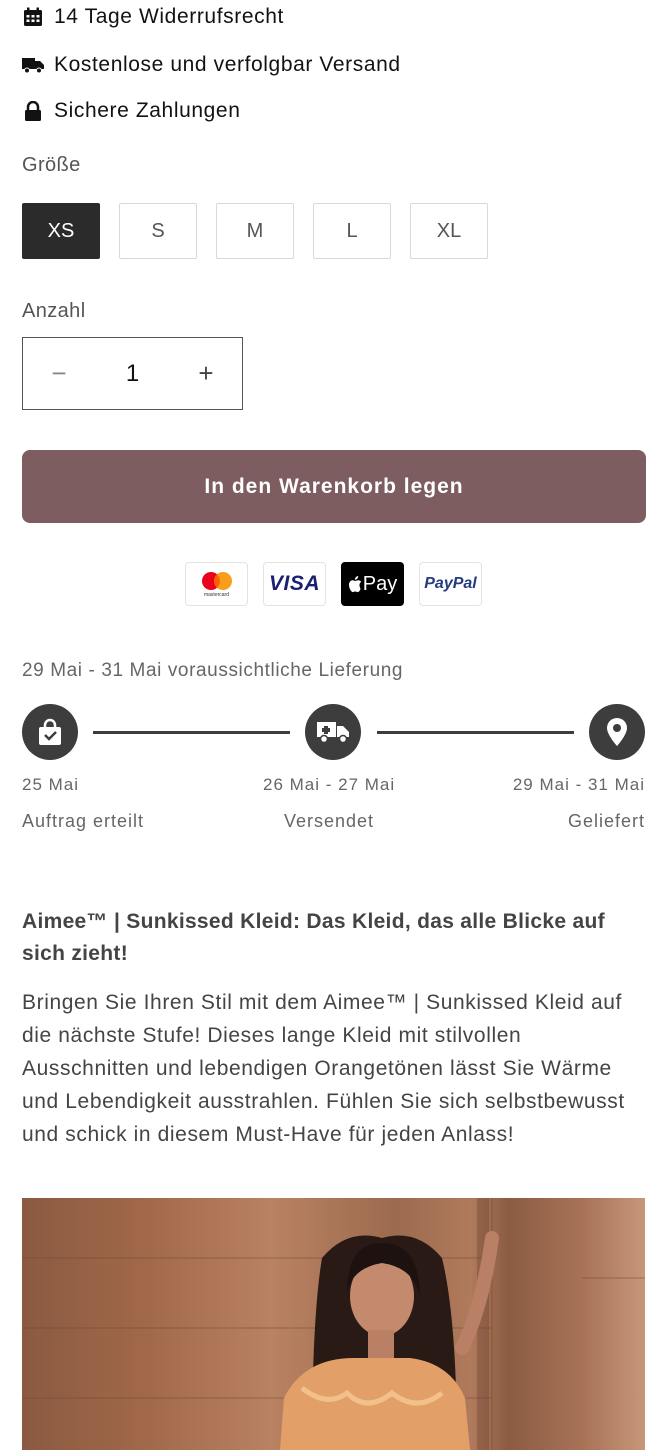 The image size is (666, 1450). Describe the element at coordinates (54, 311) in the screenshot. I see `quantity-label: Anzahl` at that location.